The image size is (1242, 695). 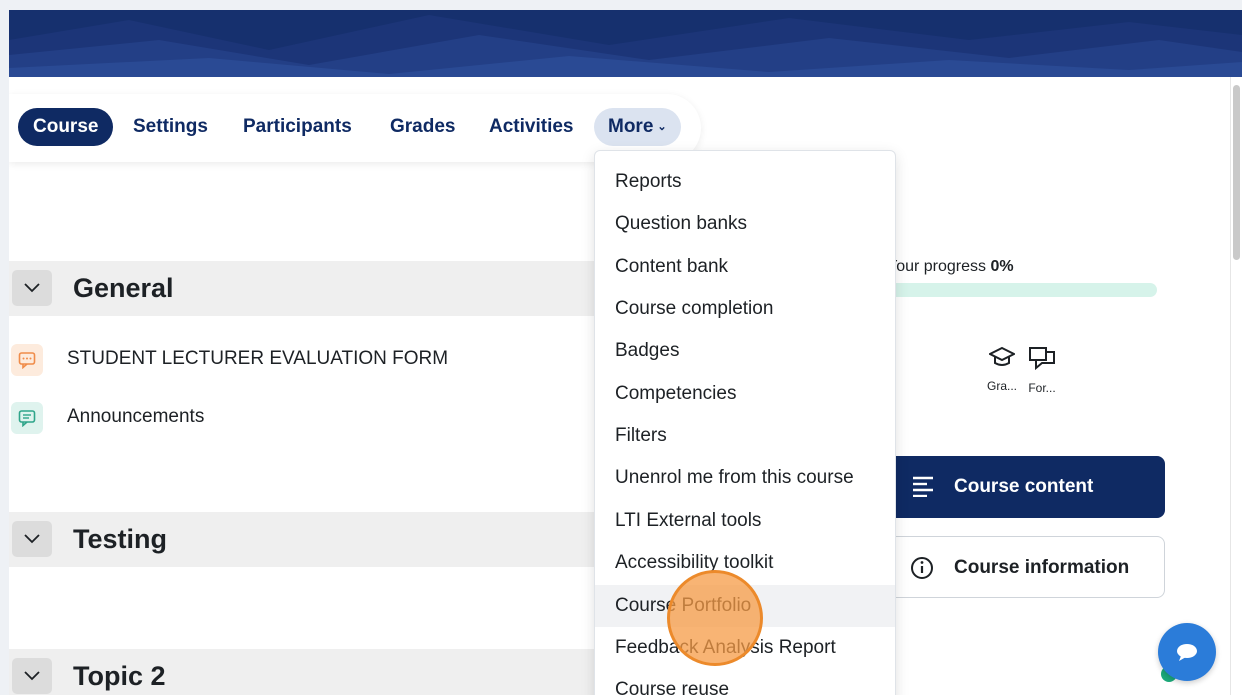 I want to click on course-content-button: Course content, so click(x=1017, y=487).